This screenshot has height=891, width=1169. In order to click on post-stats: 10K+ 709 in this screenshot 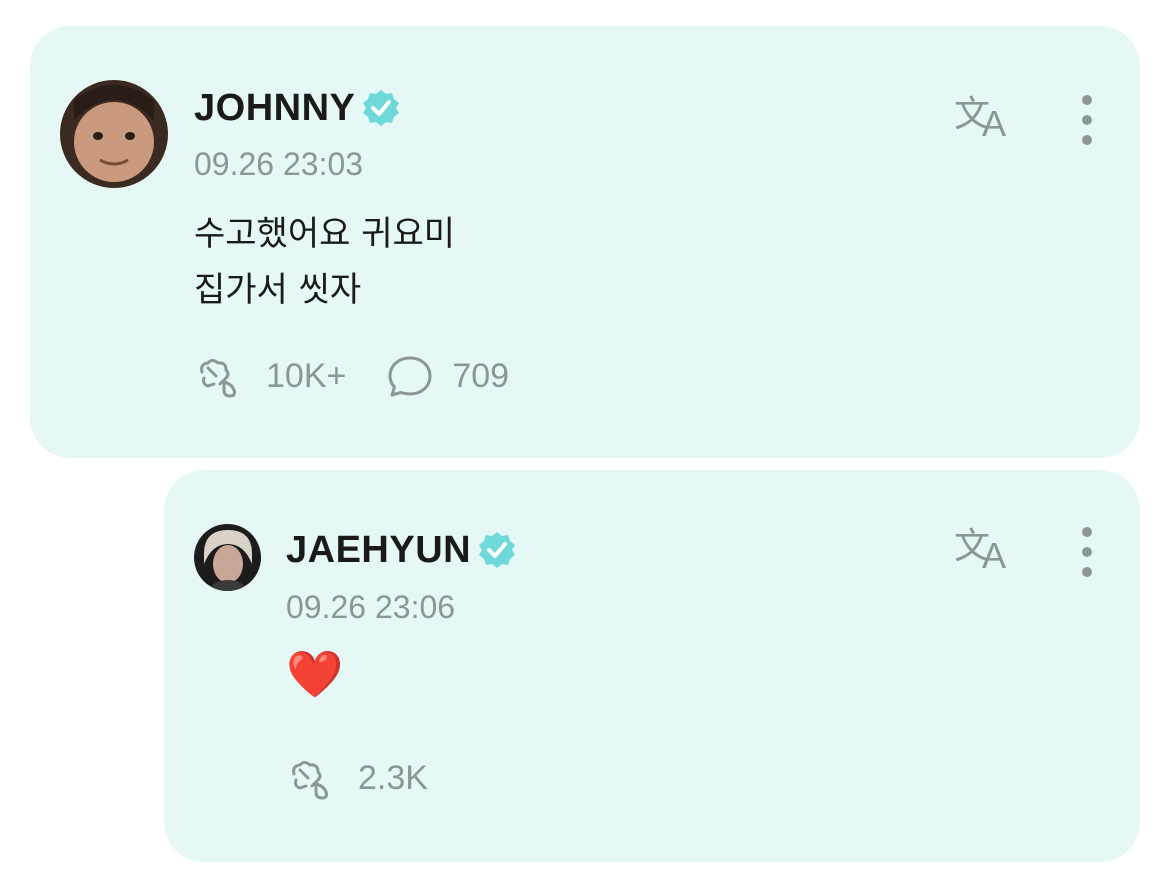, I will do `click(371, 376)`.